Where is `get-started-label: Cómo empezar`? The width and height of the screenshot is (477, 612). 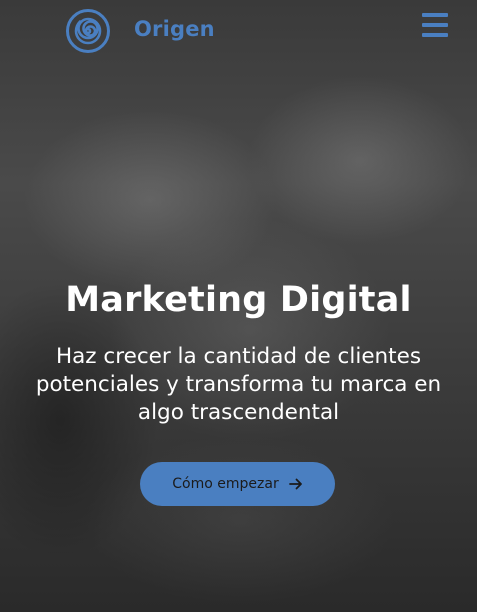
get-started-label: Cómo empezar is located at coordinates (225, 484).